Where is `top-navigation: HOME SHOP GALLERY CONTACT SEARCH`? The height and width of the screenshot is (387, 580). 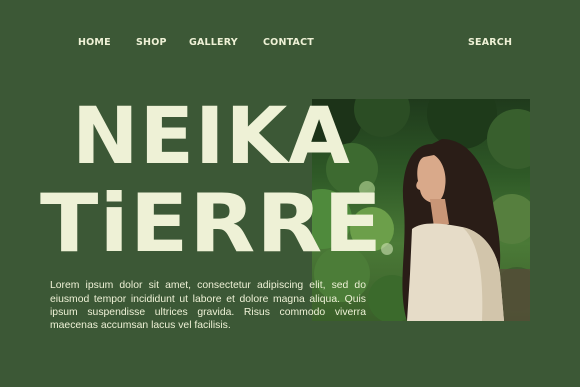 top-navigation: HOME SHOP GALLERY CONTACT SEARCH is located at coordinates (290, 44).